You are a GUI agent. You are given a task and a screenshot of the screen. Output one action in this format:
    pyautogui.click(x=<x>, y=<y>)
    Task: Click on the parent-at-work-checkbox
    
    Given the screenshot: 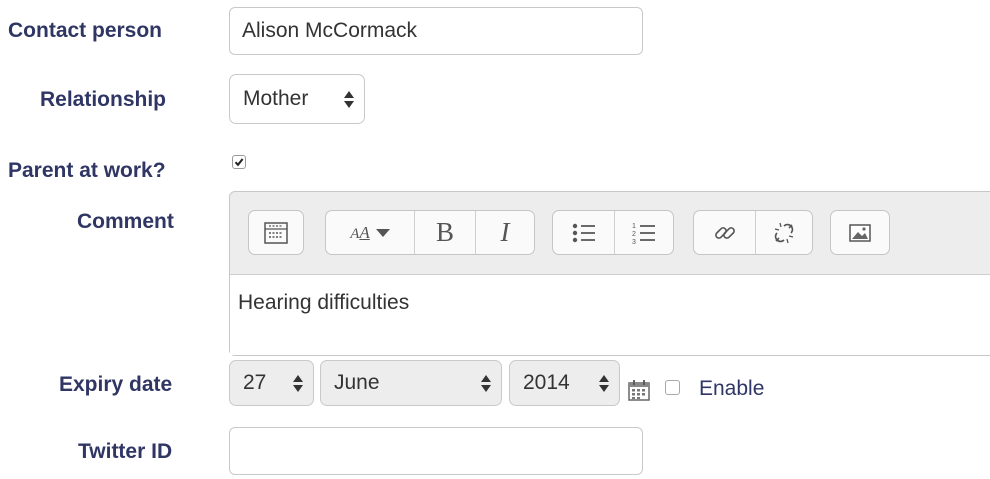 What is the action you would take?
    pyautogui.click(x=239, y=162)
    